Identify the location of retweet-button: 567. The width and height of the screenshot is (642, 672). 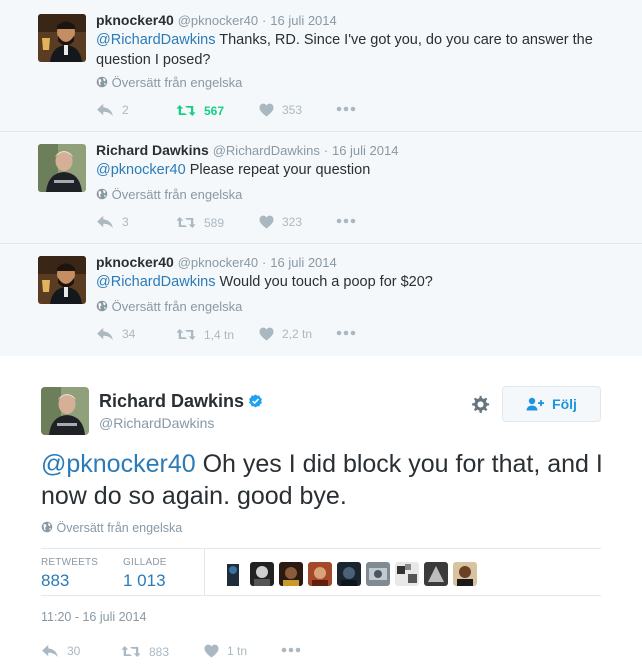
(200, 110).